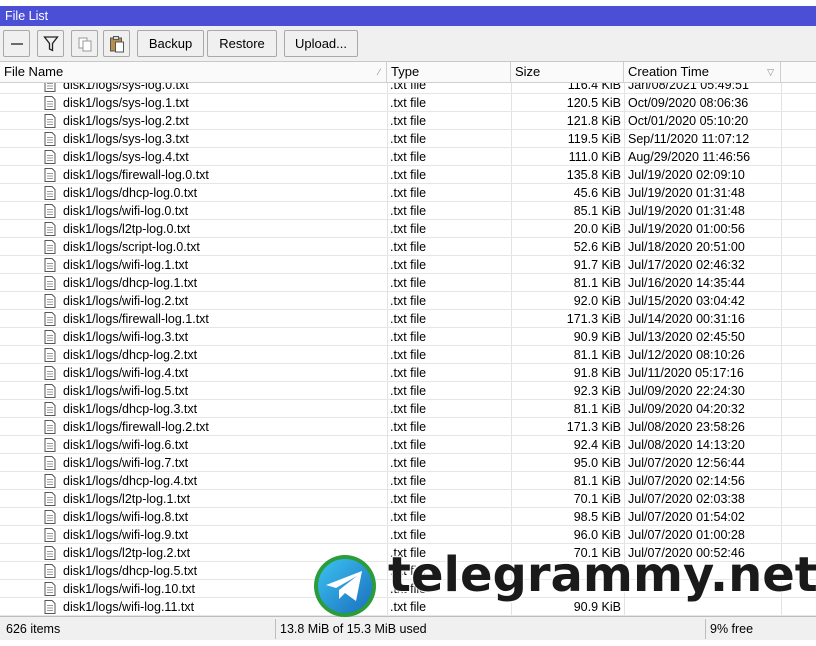 This screenshot has height=646, width=816. Describe the element at coordinates (126, 337) in the screenshot. I see `file-name: disk1/logs/wifi-log.3.txt` at that location.